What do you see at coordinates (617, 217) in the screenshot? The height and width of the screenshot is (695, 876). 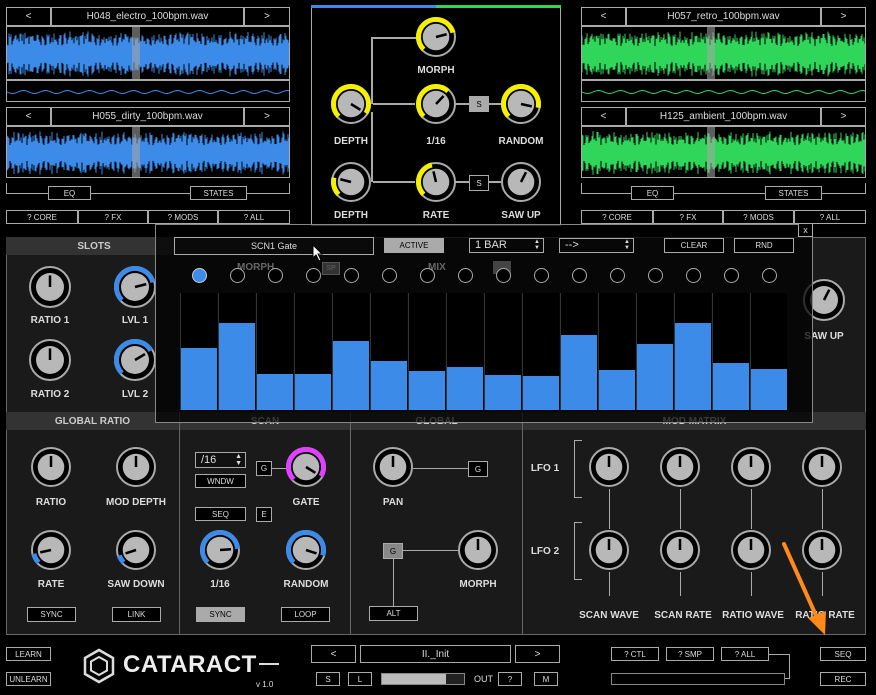 I see `core-help-button-right: ? CORE` at bounding box center [617, 217].